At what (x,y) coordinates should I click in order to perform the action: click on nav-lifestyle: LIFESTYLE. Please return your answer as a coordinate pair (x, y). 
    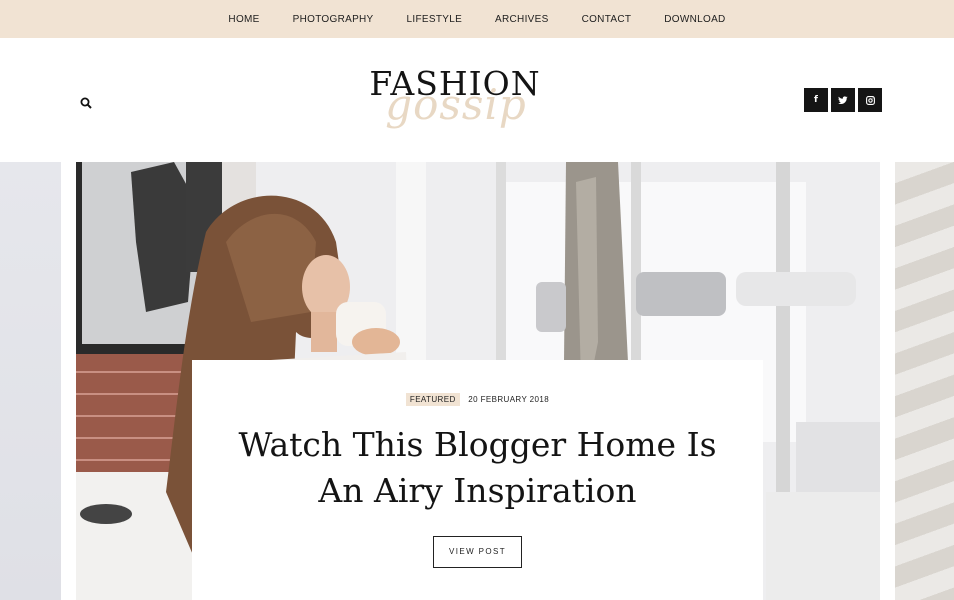
    Looking at the image, I should click on (435, 19).